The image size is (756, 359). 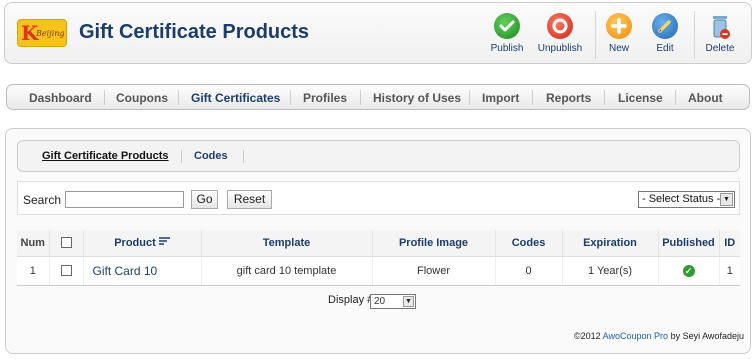 What do you see at coordinates (707, 336) in the screenshot?
I see `footer-suffix: by Seyi Awofadeju` at bounding box center [707, 336].